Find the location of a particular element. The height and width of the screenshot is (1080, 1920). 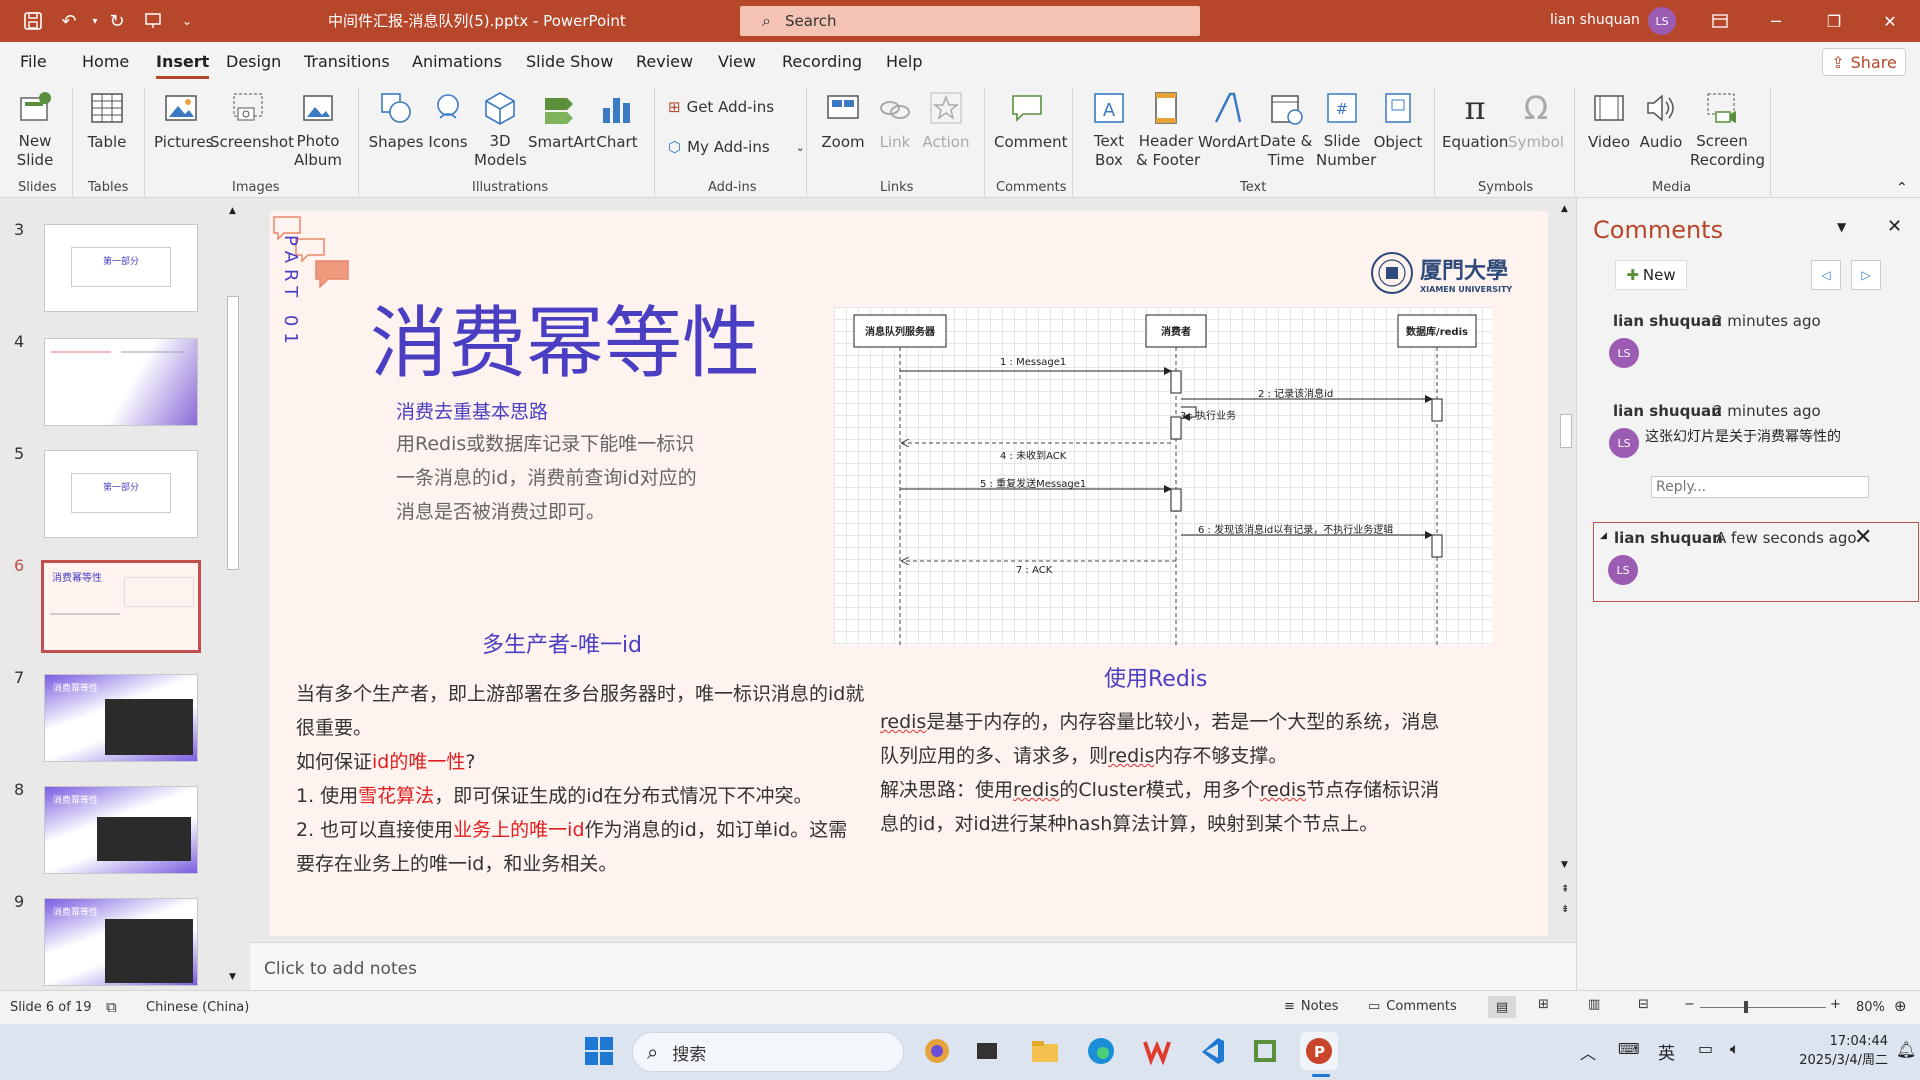

pane-options-icon: ▼ is located at coordinates (1841, 227).